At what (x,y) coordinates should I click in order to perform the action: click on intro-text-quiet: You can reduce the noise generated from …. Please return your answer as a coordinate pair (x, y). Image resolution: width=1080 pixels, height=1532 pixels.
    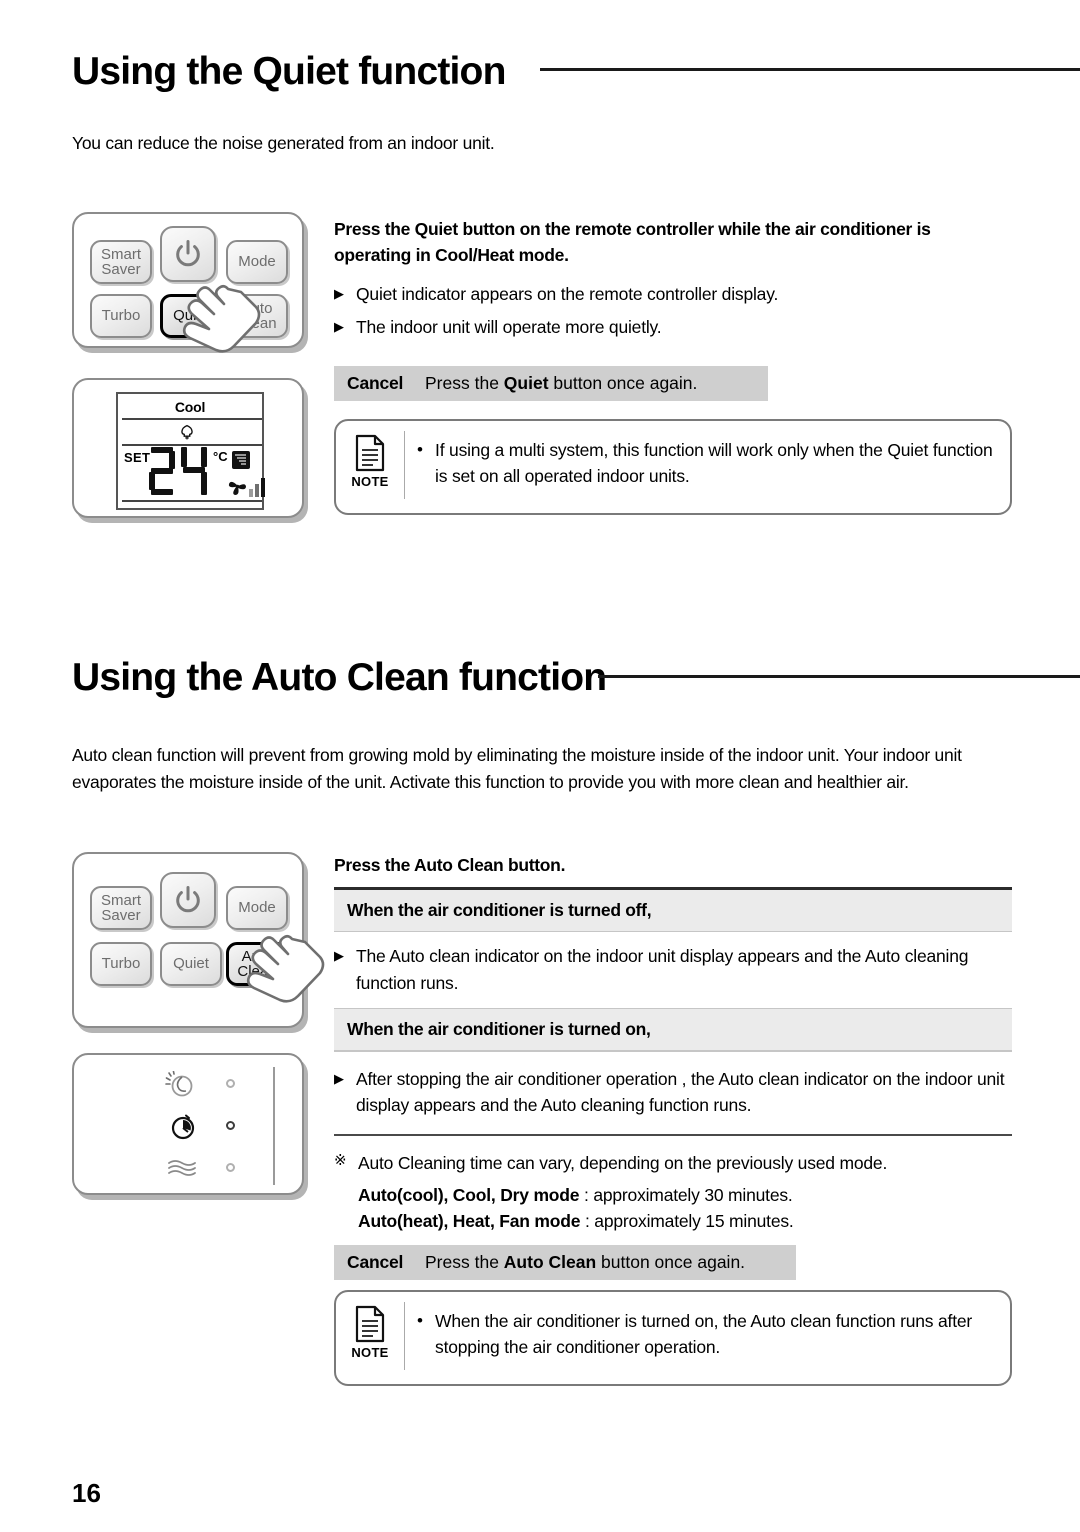
    Looking at the image, I should click on (283, 143).